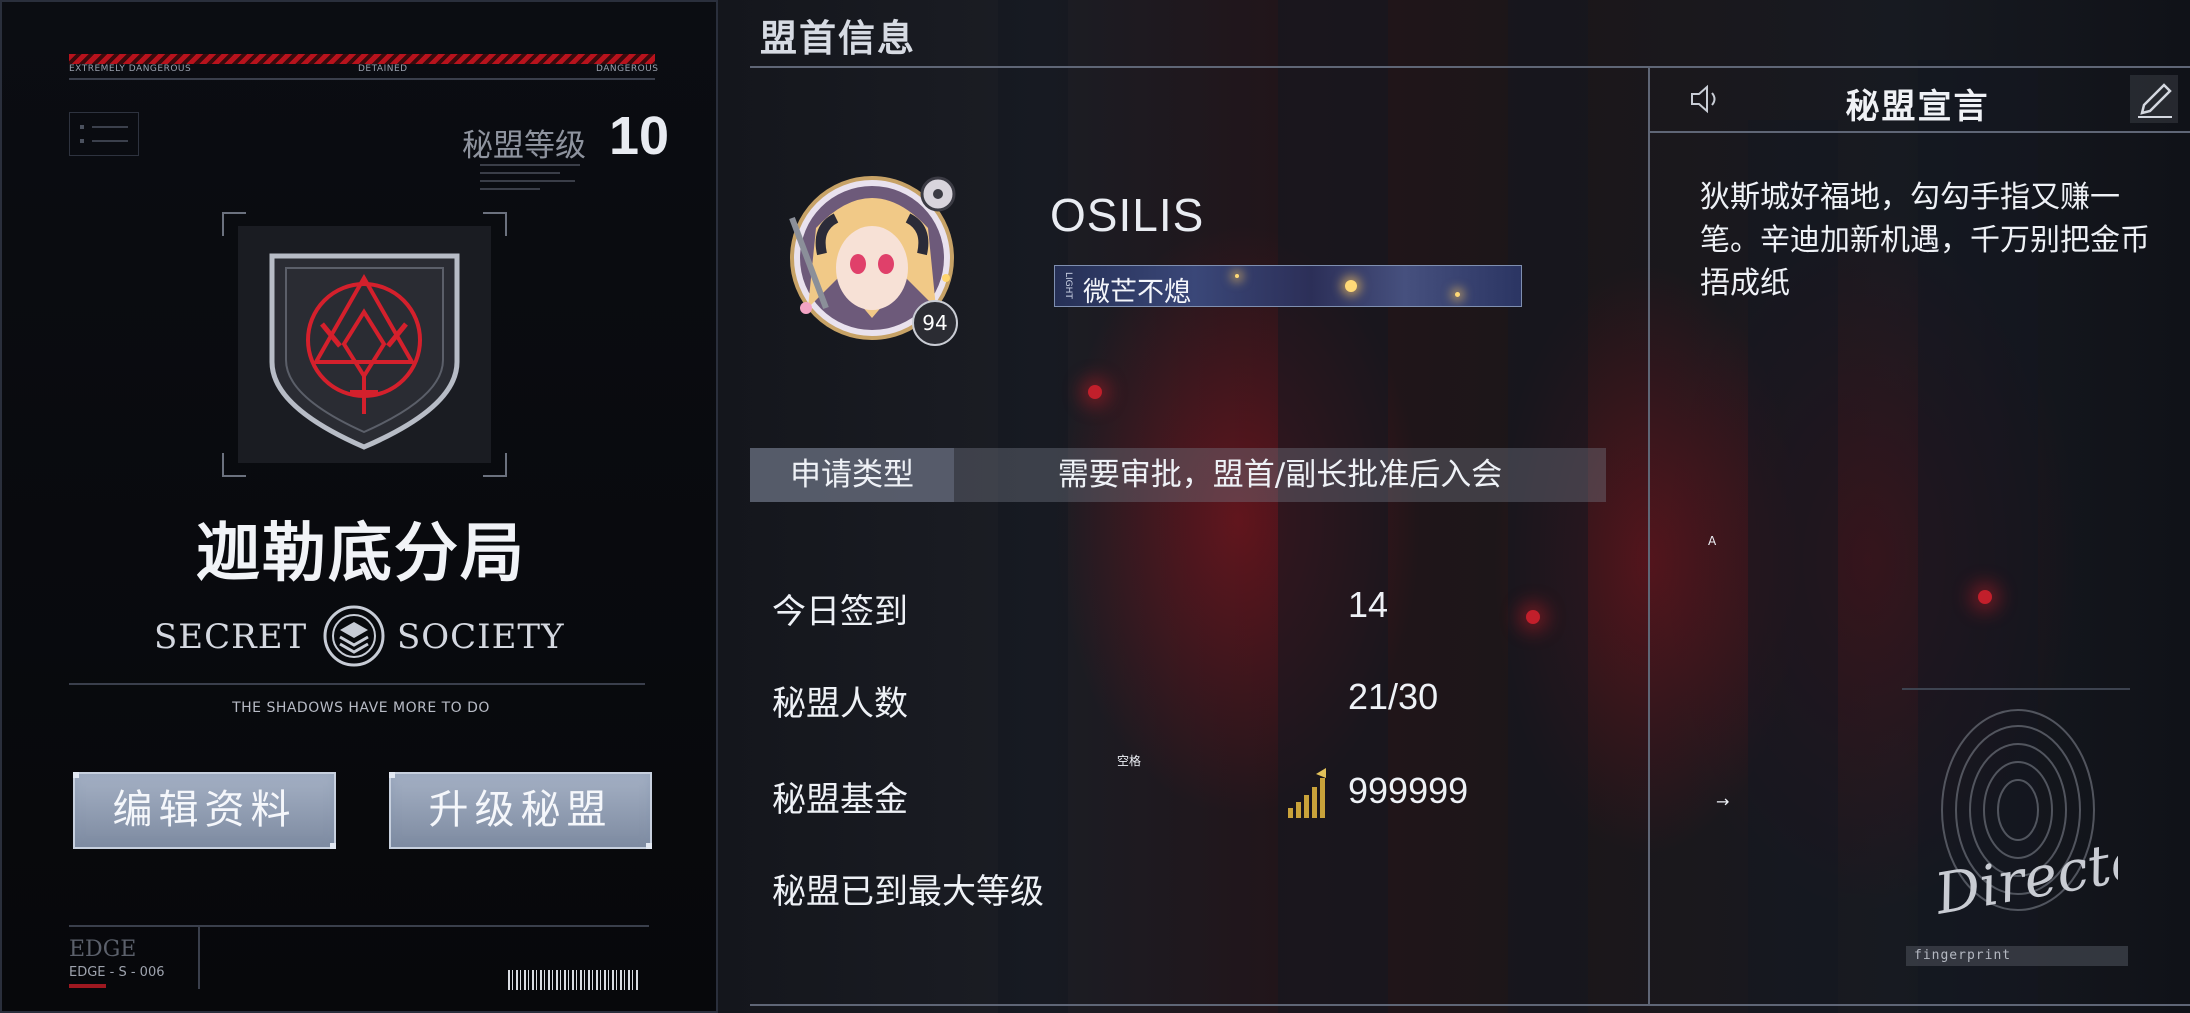 The width and height of the screenshot is (2190, 1013). I want to click on member-count-value: 21/30, so click(1393, 696).